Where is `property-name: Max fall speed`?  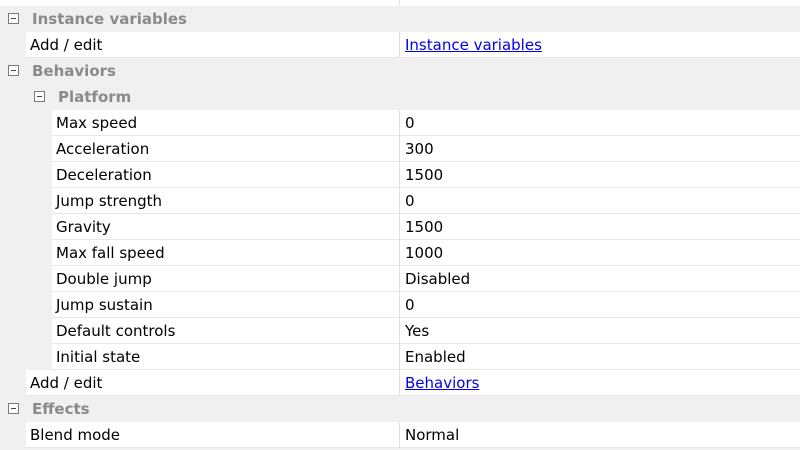
property-name: Max fall speed is located at coordinates (110, 253).